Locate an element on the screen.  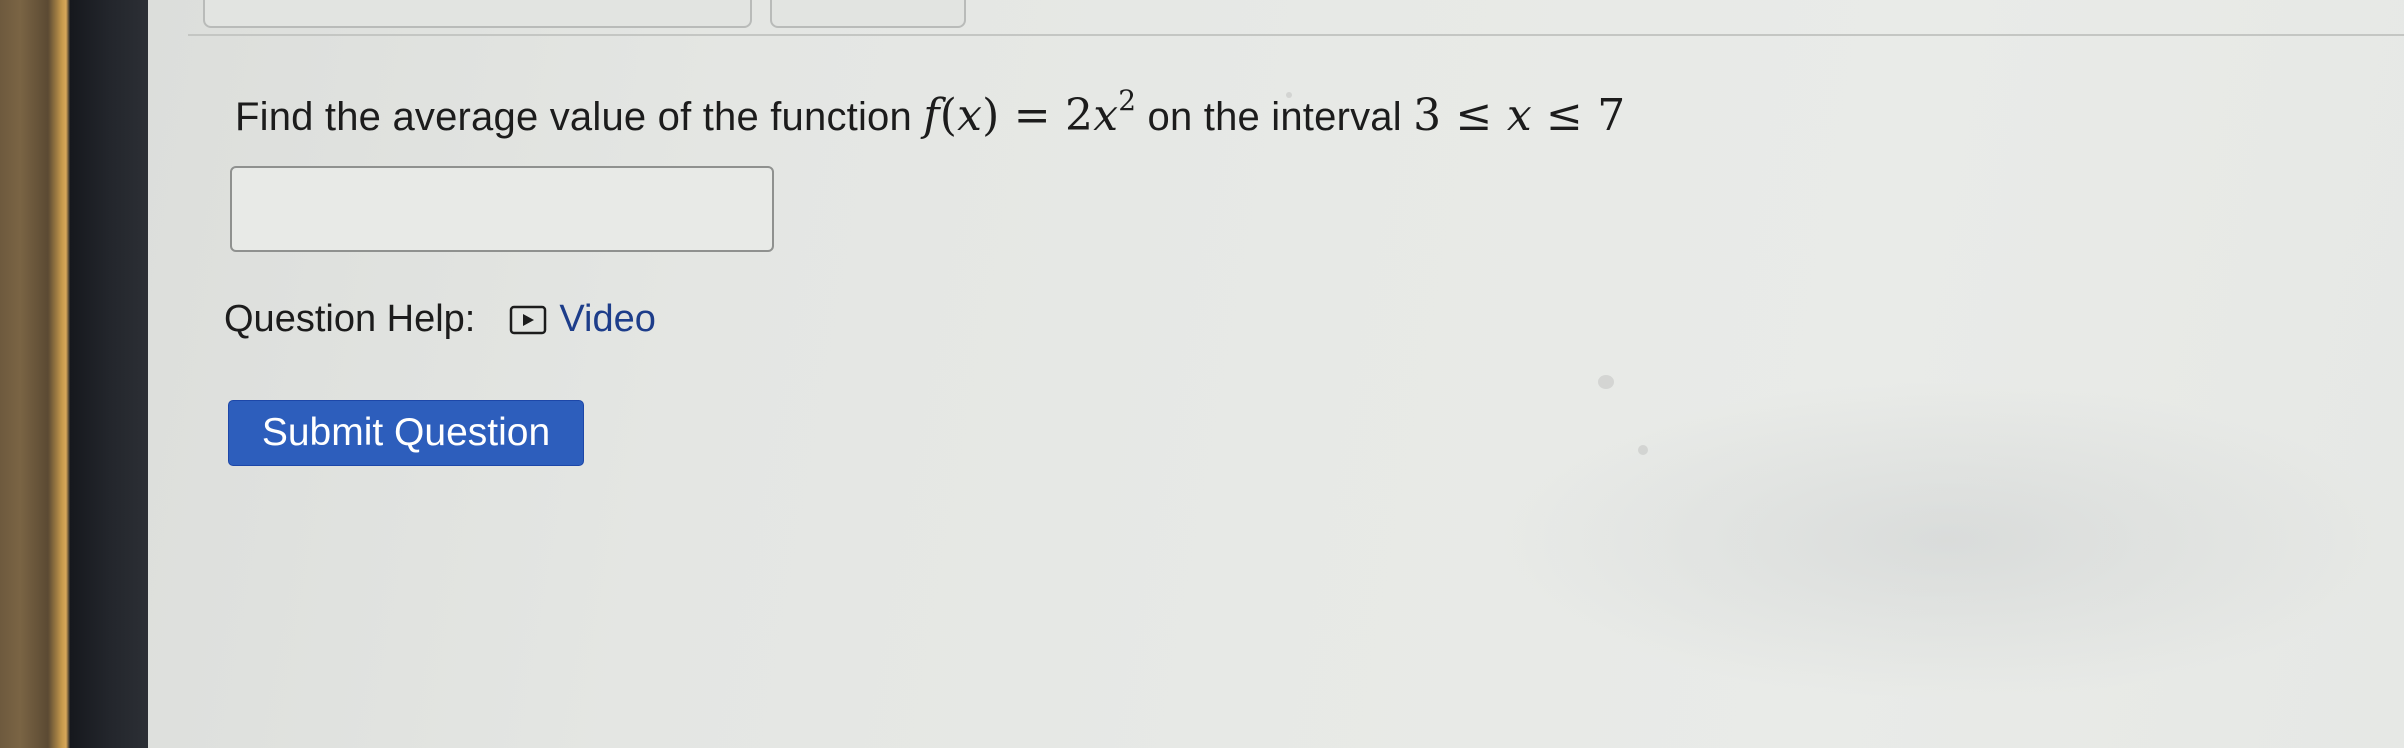
exponent: 2 is located at coordinates (1127, 100).